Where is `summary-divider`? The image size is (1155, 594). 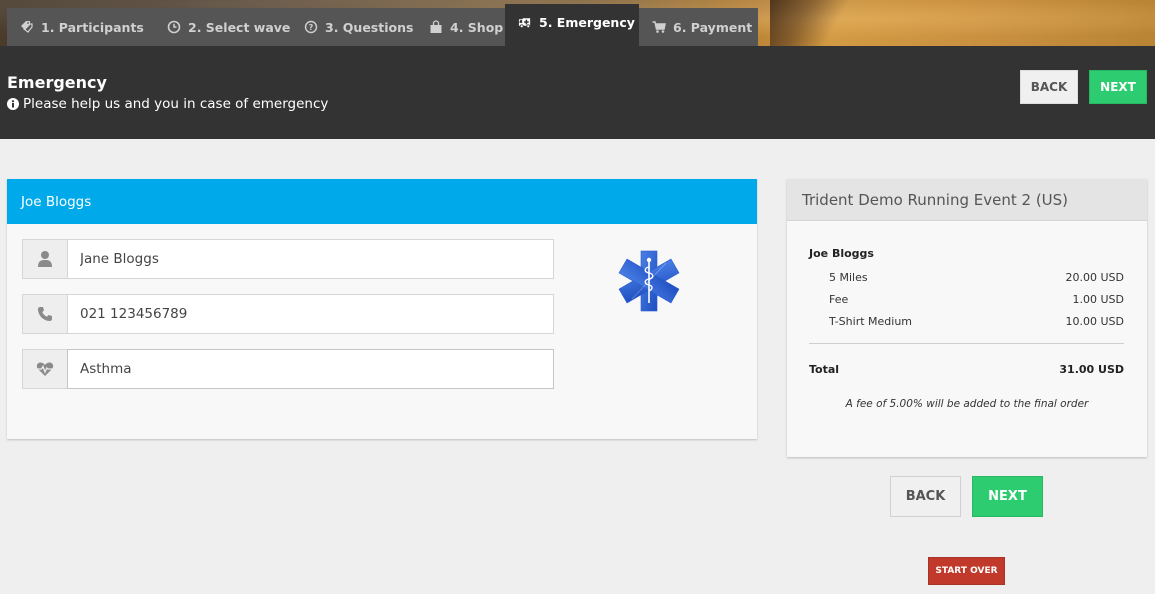
summary-divider is located at coordinates (966, 343).